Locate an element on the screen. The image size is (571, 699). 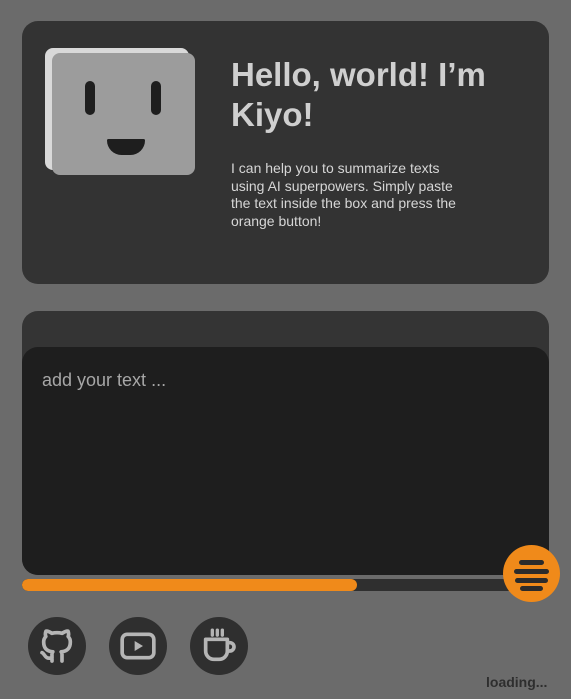
summarize-button is located at coordinates (531, 573).